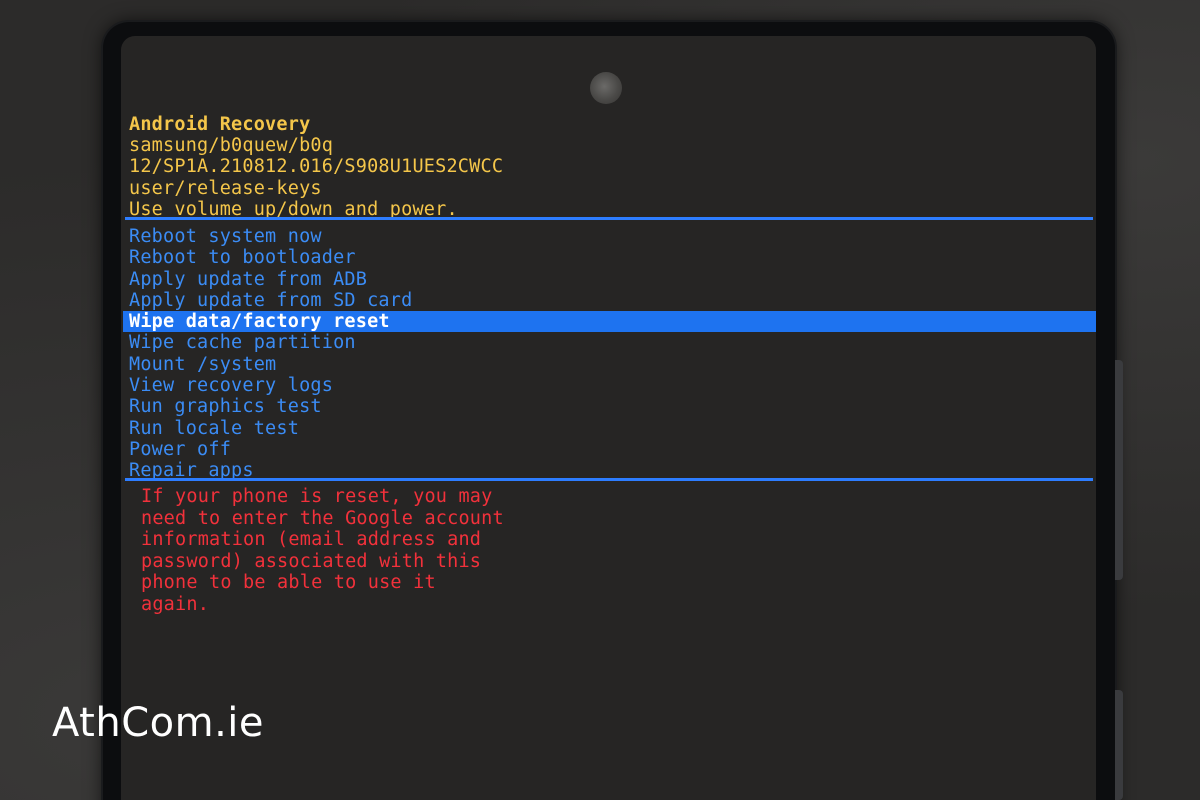 Image resolution: width=1200 pixels, height=800 pixels. I want to click on menu-top-divider, so click(609, 218).